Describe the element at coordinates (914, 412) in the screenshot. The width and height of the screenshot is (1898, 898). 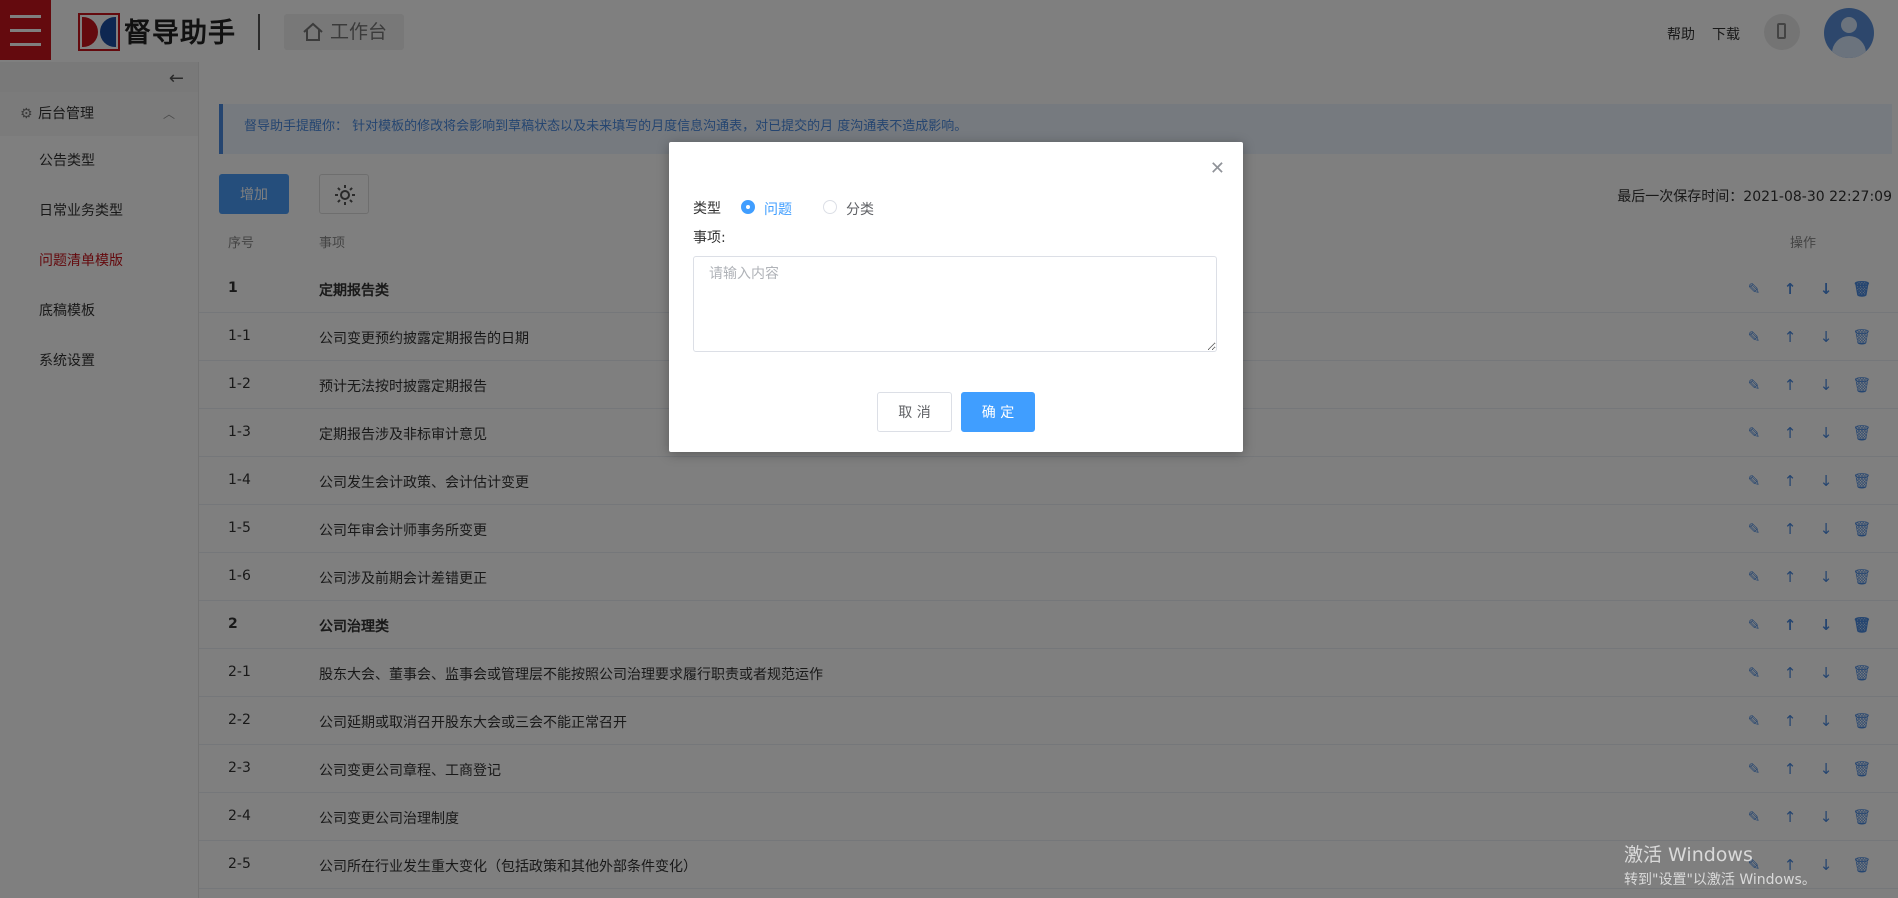
I see `cancel-button: 取 消` at that location.